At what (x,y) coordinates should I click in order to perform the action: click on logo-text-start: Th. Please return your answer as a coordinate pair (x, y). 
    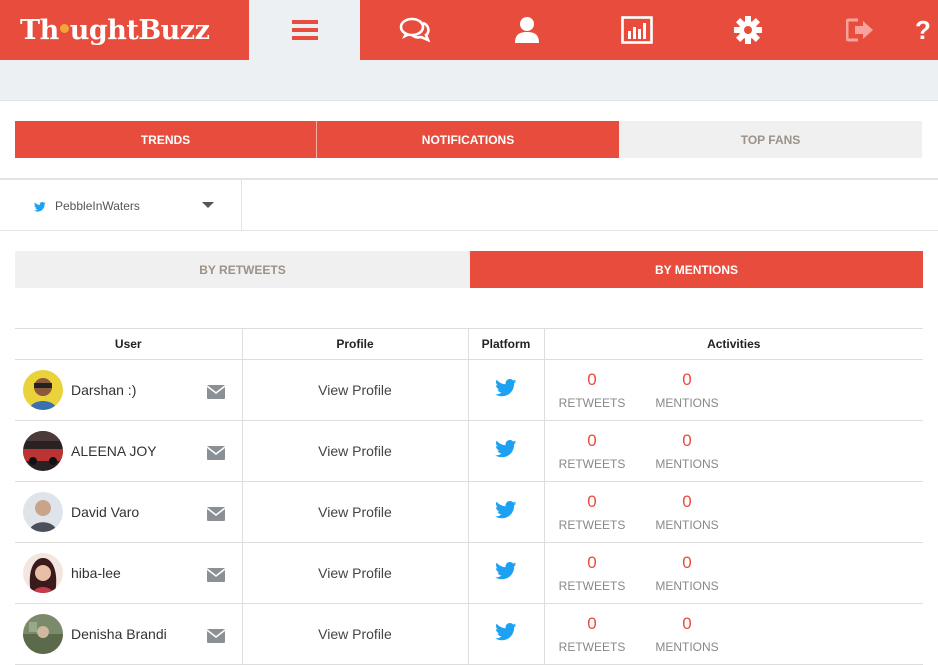
    Looking at the image, I should click on (39, 30).